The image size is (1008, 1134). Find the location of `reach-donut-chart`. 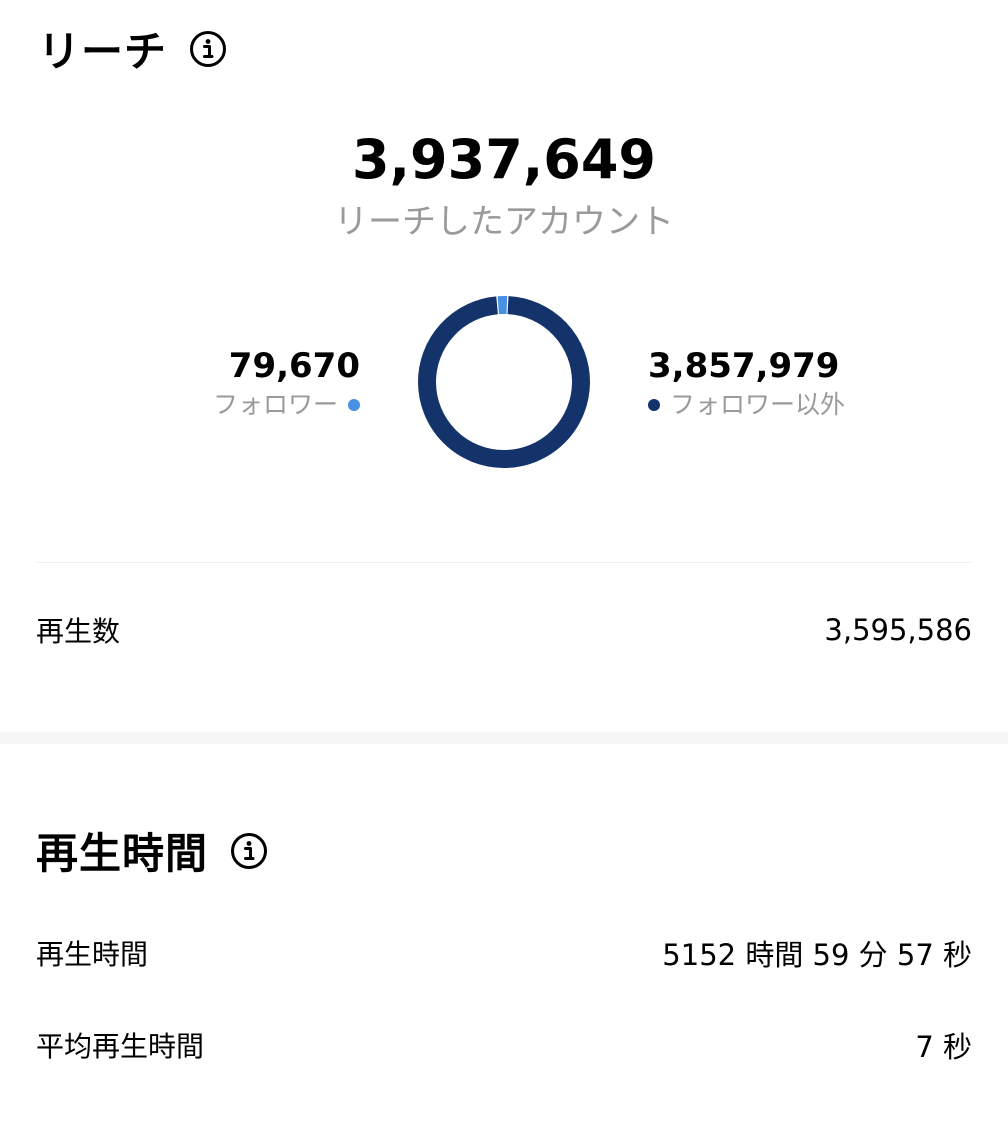

reach-donut-chart is located at coordinates (504, 382).